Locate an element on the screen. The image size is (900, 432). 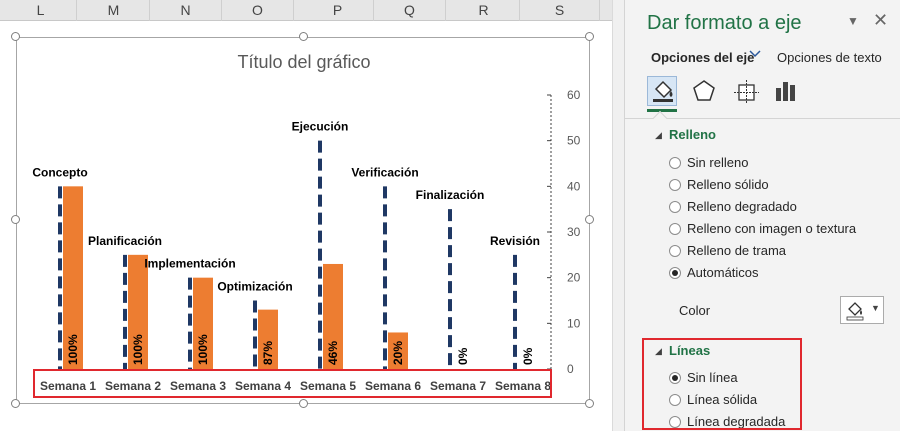
bar-data-label: 20% is located at coordinates (398, 353).